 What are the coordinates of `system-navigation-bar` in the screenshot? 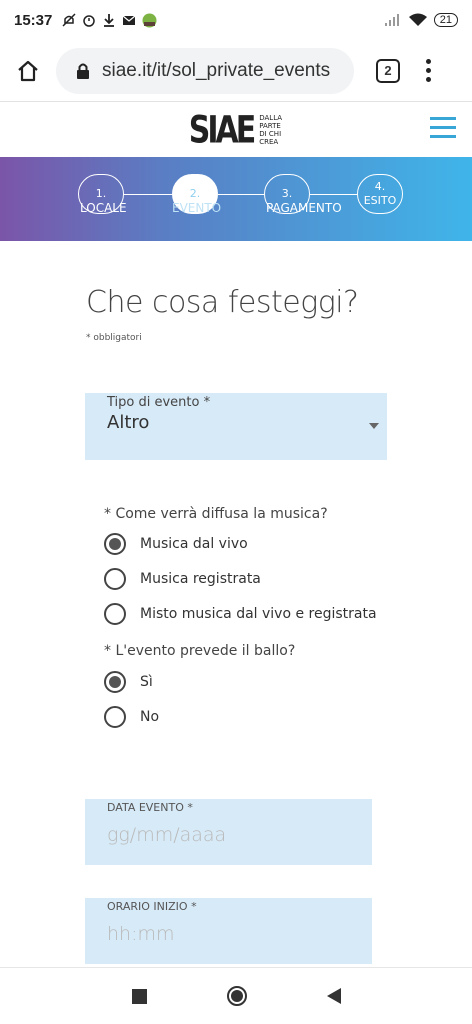 It's located at (236, 995).